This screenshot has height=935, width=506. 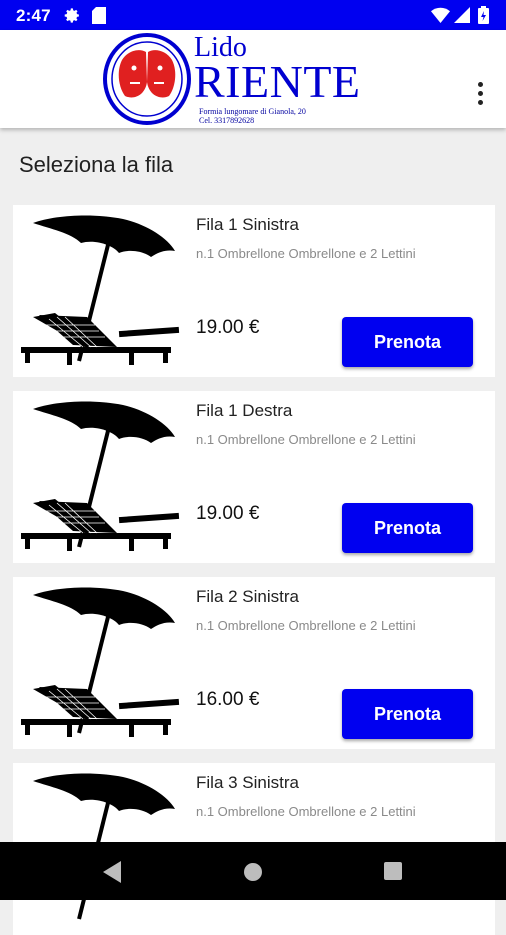 I want to click on home-icon, so click(x=253, y=874).